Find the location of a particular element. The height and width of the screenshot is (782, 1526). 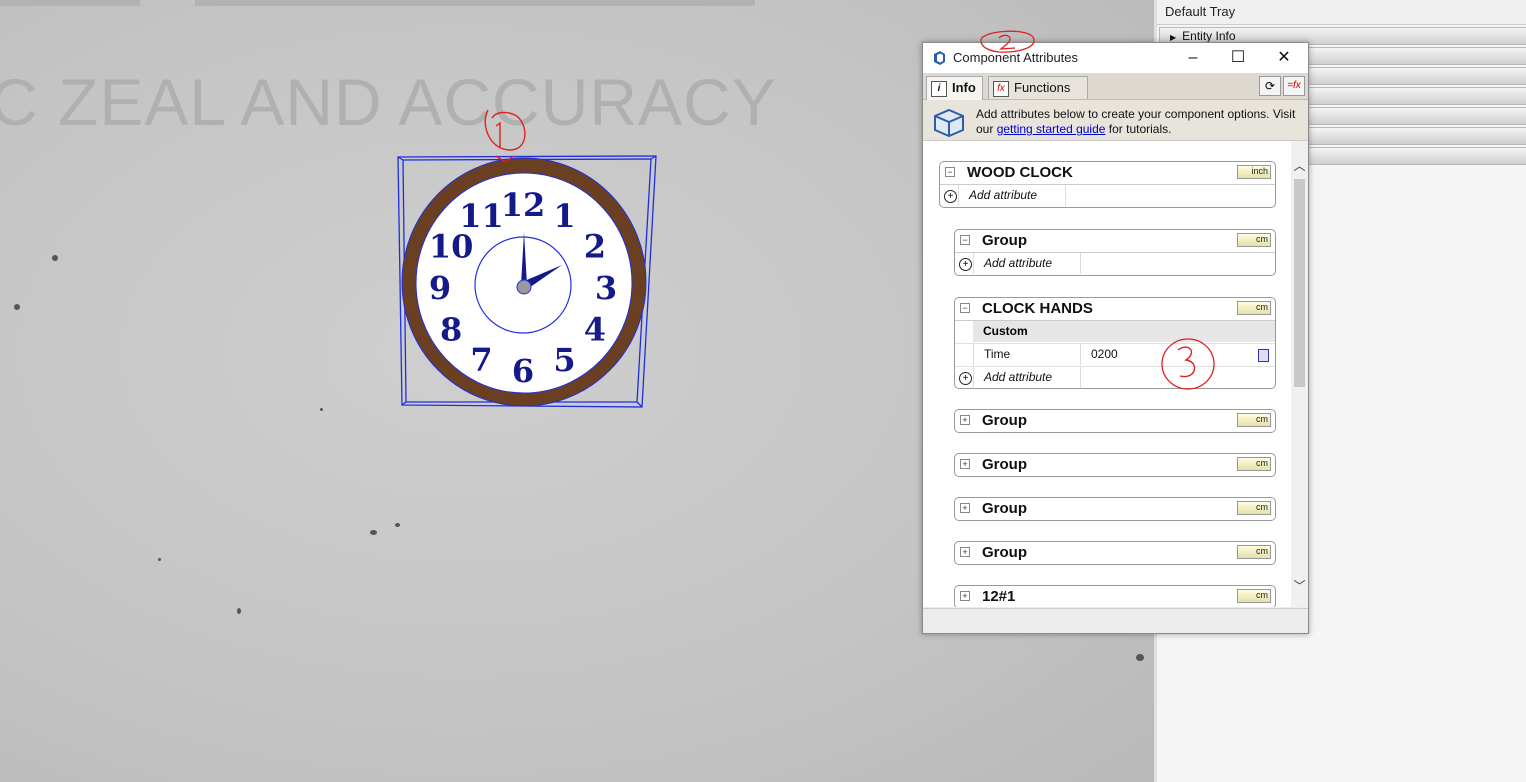

component-12-1: + 12#1 cm is located at coordinates (1115, 596).